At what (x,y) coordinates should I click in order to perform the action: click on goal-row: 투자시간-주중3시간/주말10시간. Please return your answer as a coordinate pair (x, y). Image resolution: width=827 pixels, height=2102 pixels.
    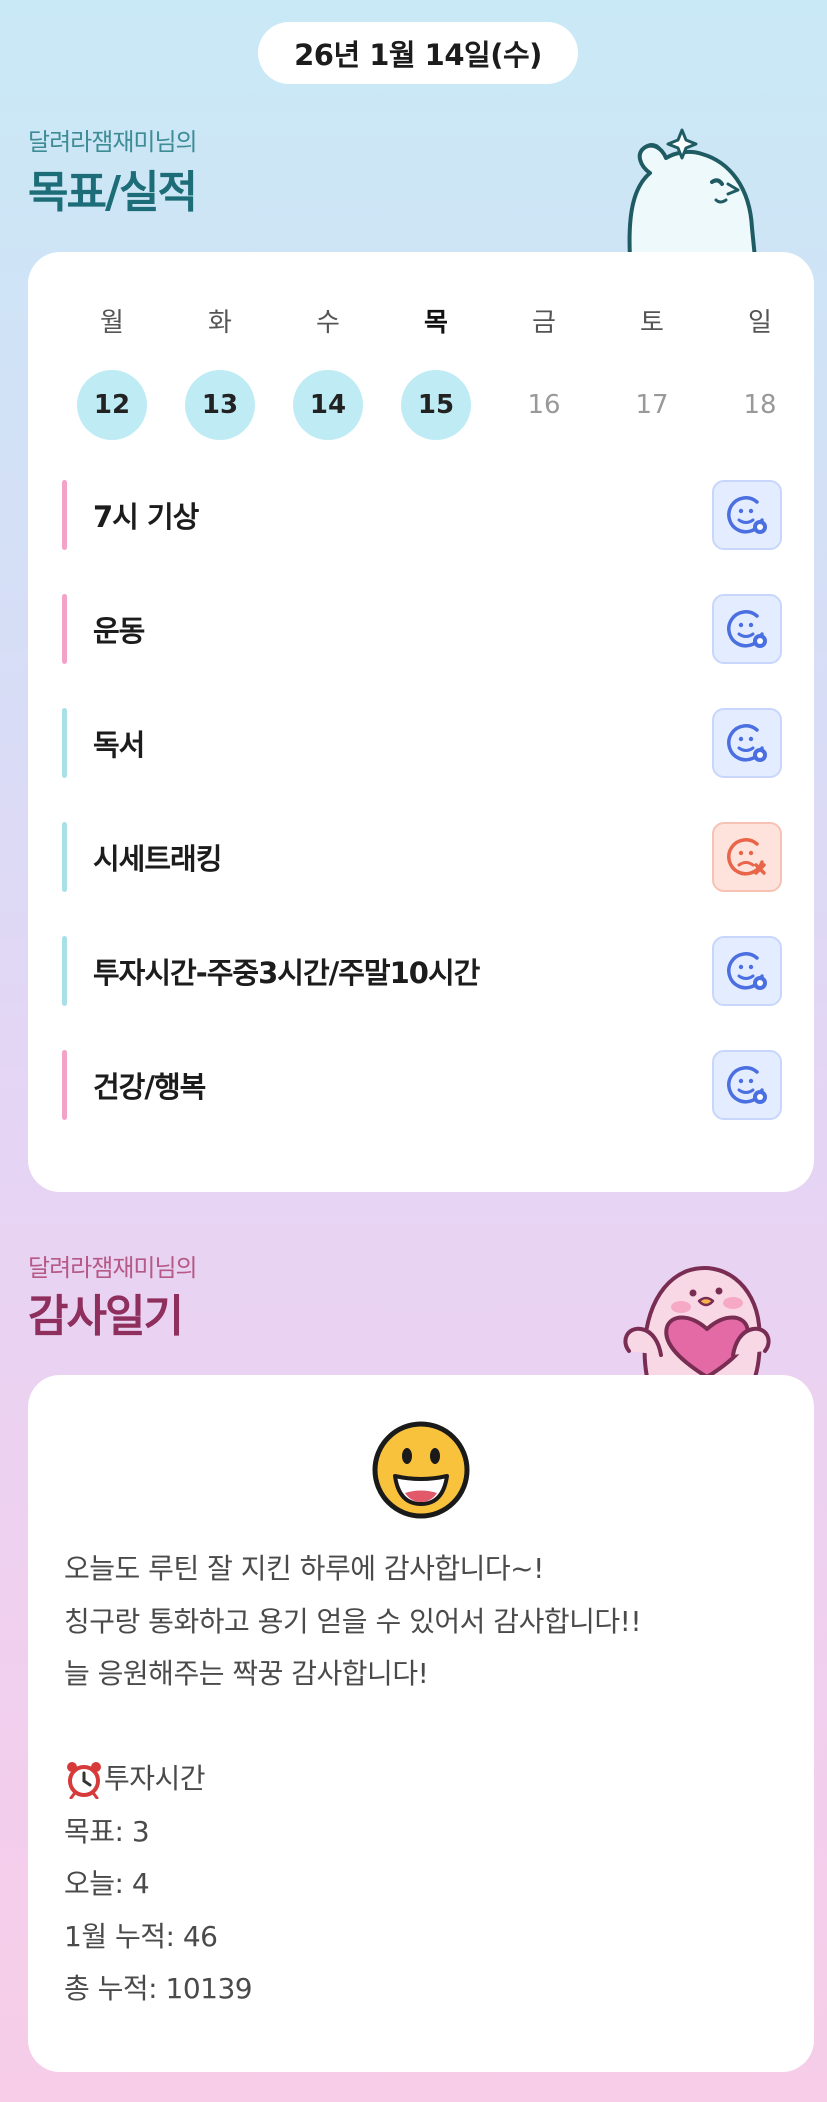
    Looking at the image, I should click on (422, 971).